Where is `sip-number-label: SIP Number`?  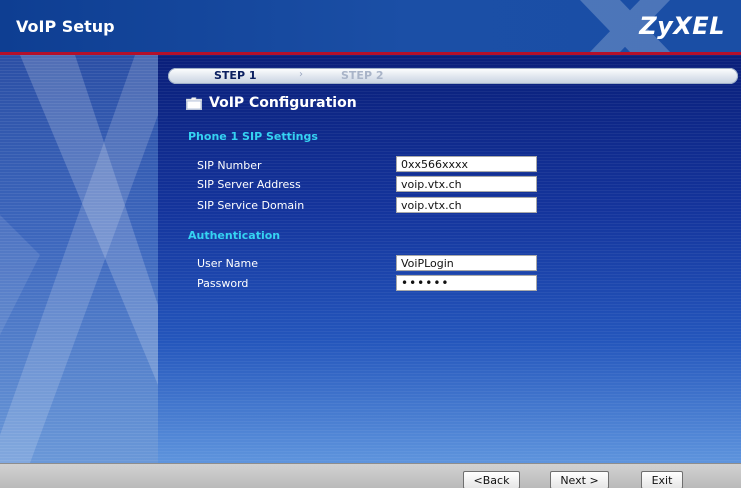
sip-number-label: SIP Number is located at coordinates (229, 165).